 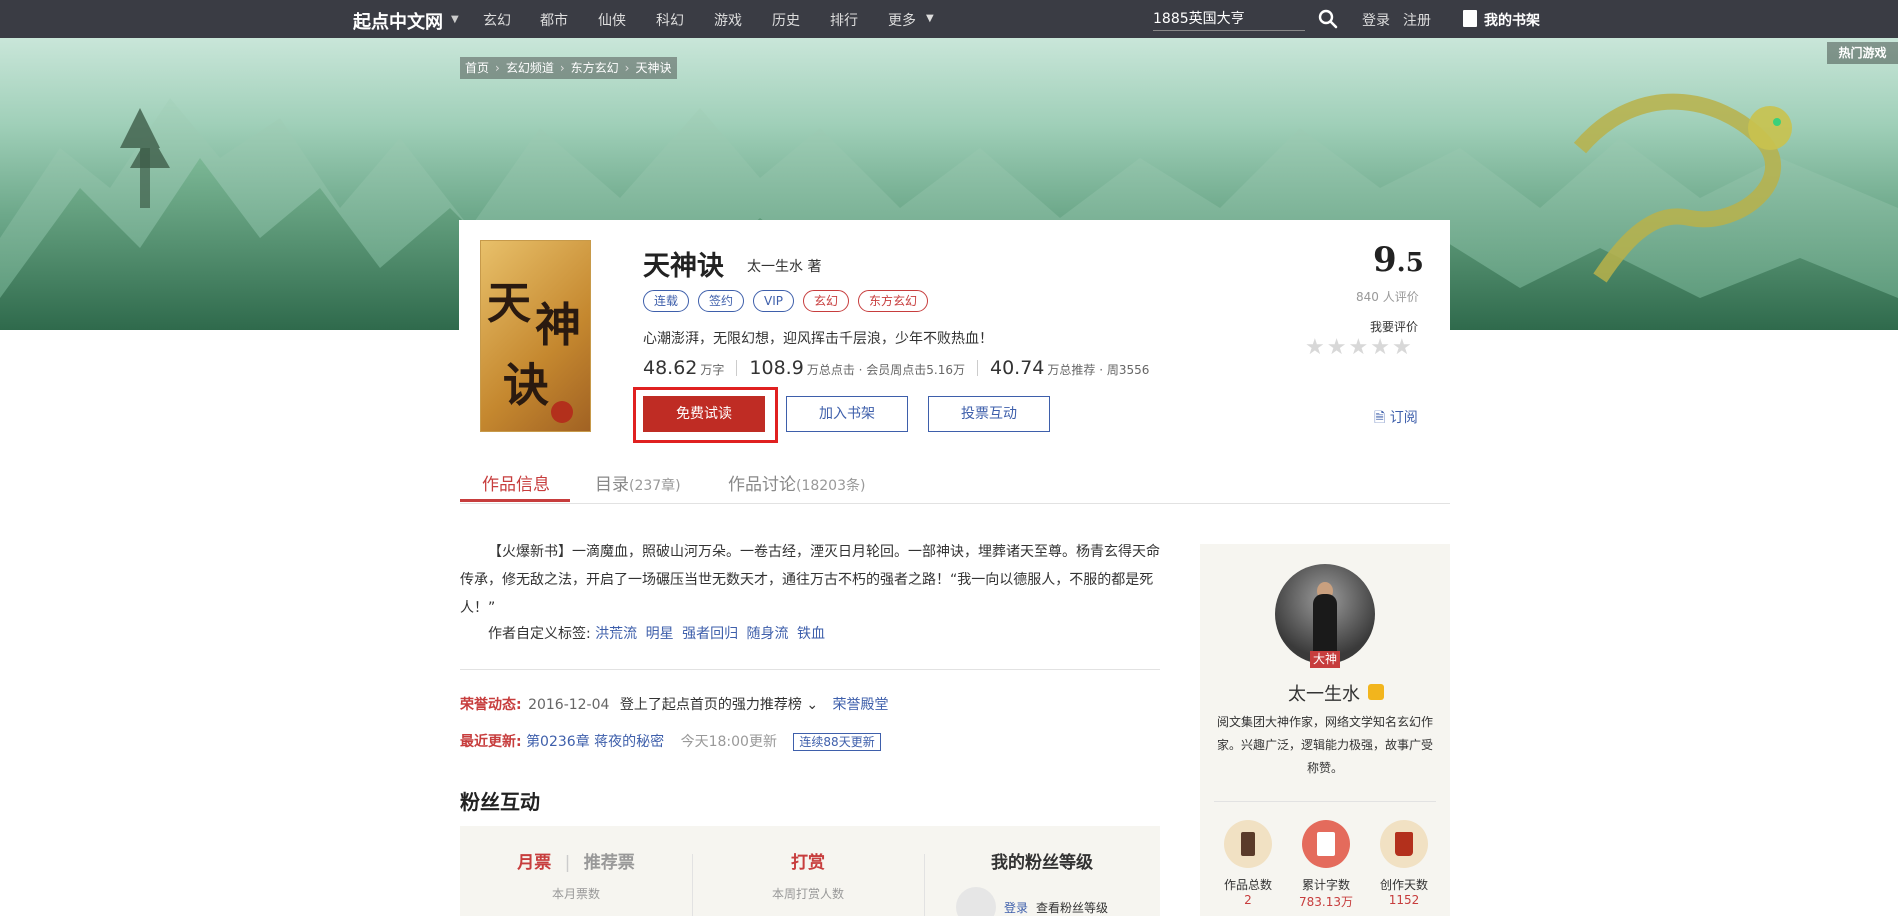 I want to click on rating-stars: ★ ★ ★ ★ ★, so click(x=1358, y=348).